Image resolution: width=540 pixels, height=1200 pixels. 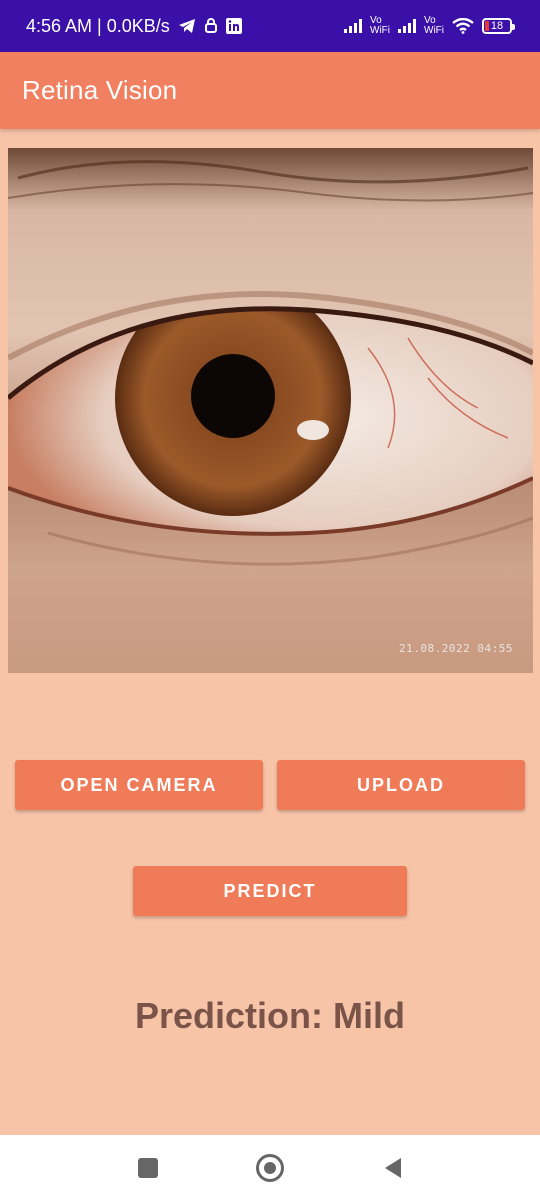 I want to click on status-bar: 4:56 AM | 0.0KB/s Vo WiFi Vo WiFi 18, so click(x=270, y=26).